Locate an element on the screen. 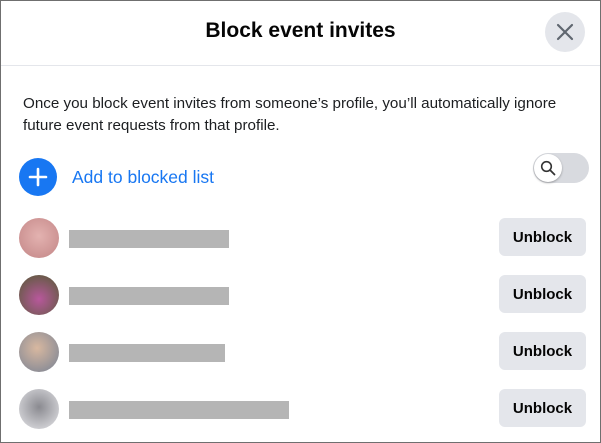 This screenshot has width=601, height=443. search-knob is located at coordinates (548, 168).